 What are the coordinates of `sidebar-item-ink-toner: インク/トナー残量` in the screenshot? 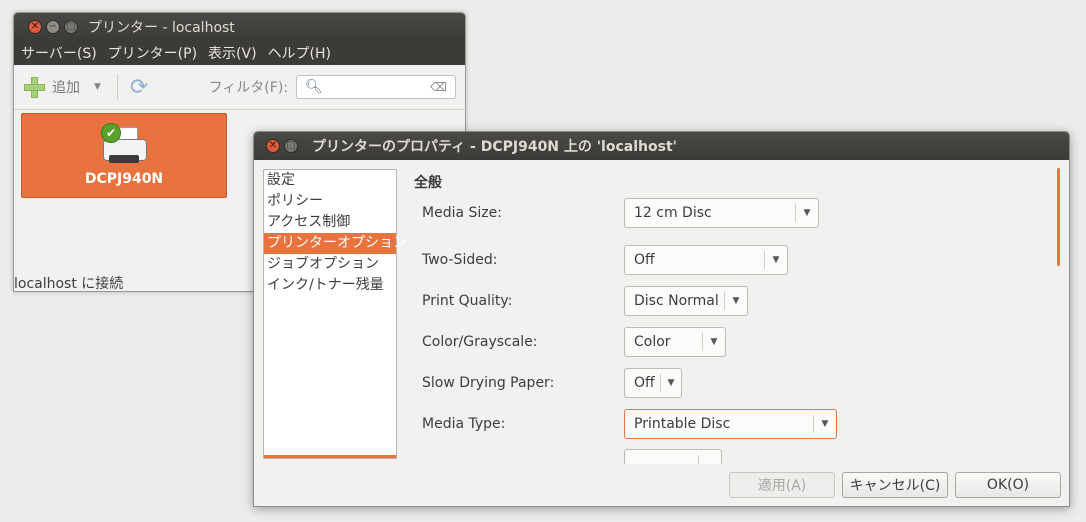 It's located at (330, 285).